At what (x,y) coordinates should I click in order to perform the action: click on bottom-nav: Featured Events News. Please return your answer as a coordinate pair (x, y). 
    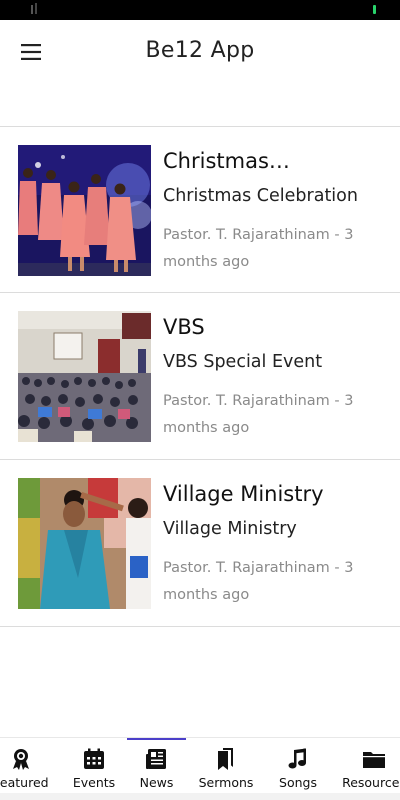
    Looking at the image, I should click on (200, 765).